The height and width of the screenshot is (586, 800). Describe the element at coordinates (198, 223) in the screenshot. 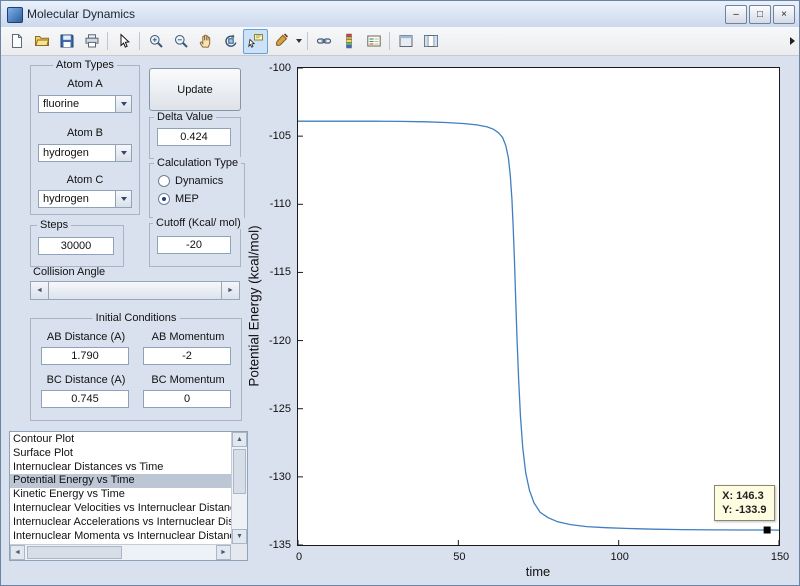

I see `cutoff-label: Cutoff (Kcal/ mol)` at that location.